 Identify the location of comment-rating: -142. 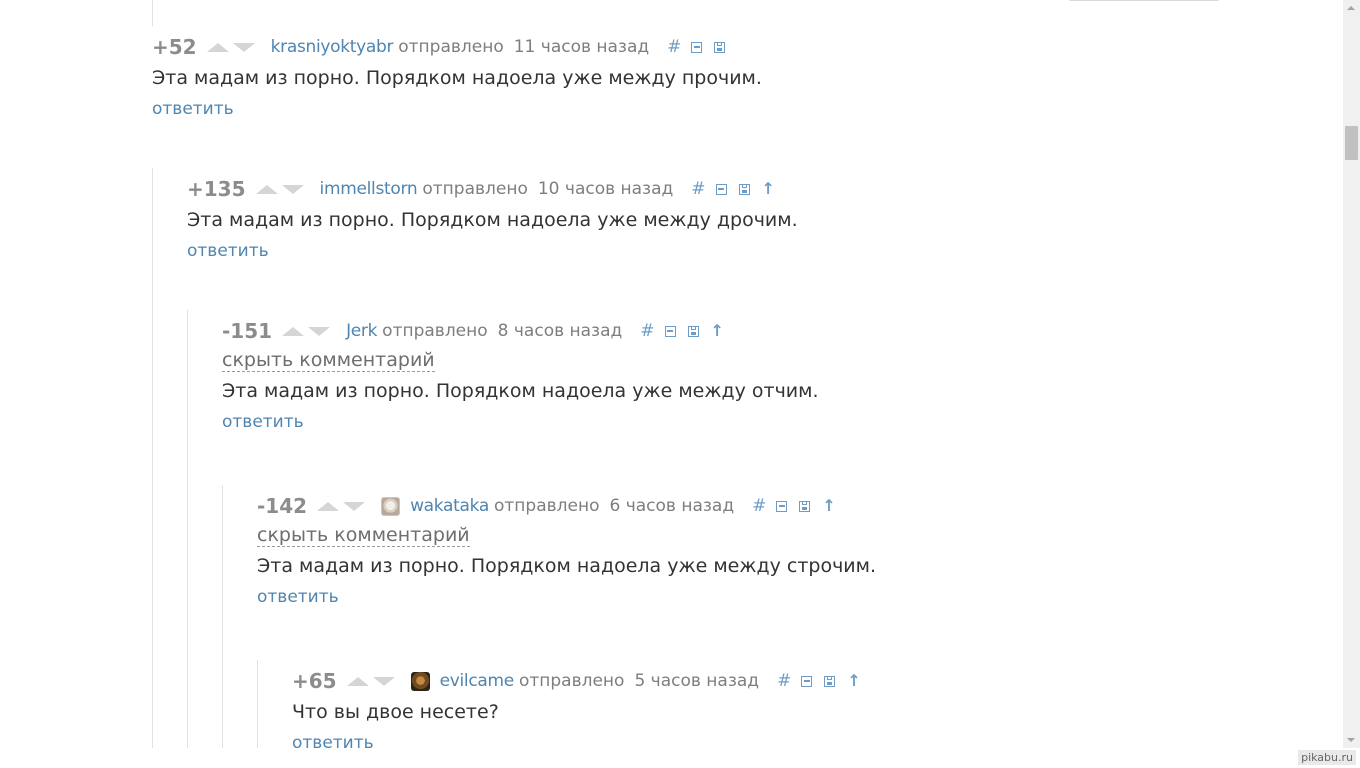
(282, 506).